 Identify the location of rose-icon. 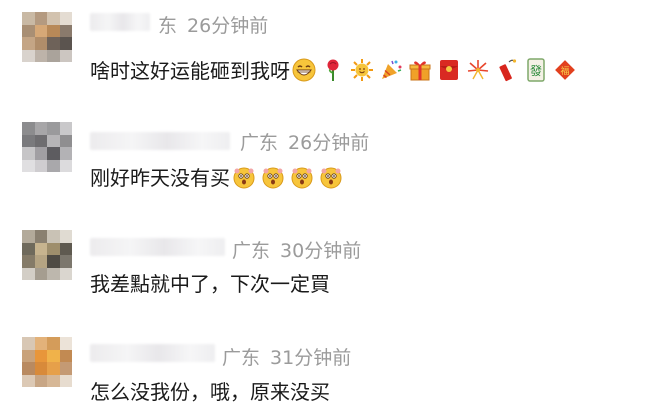
(333, 70).